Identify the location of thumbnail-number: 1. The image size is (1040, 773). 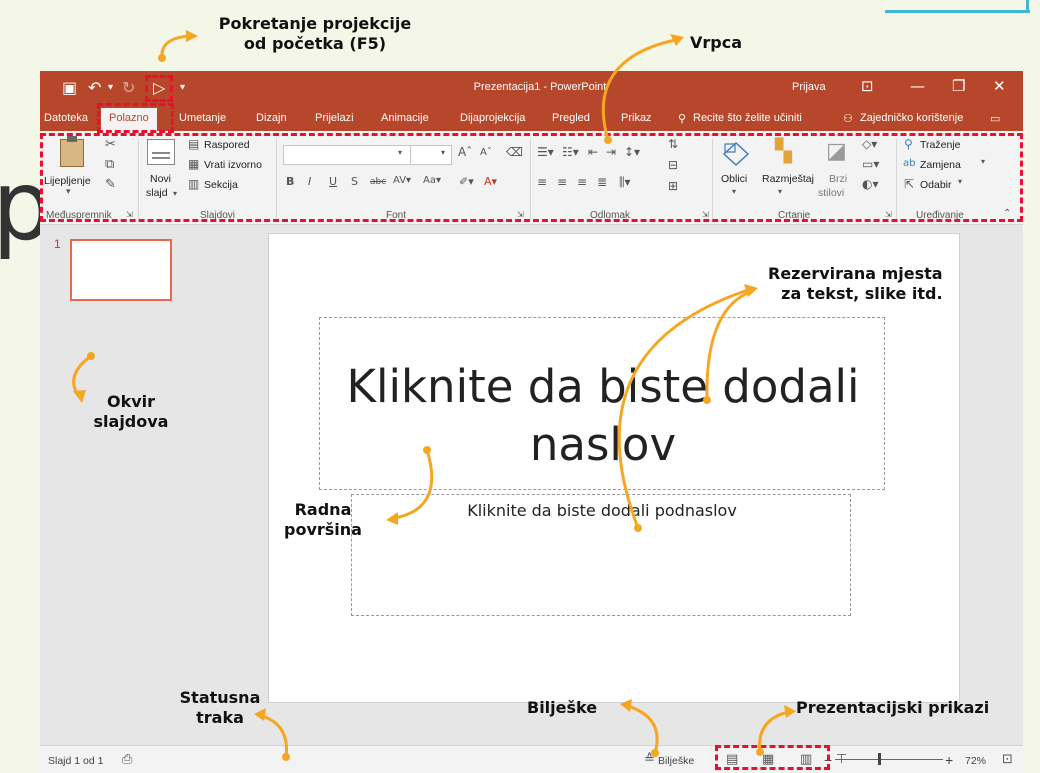
(57, 244).